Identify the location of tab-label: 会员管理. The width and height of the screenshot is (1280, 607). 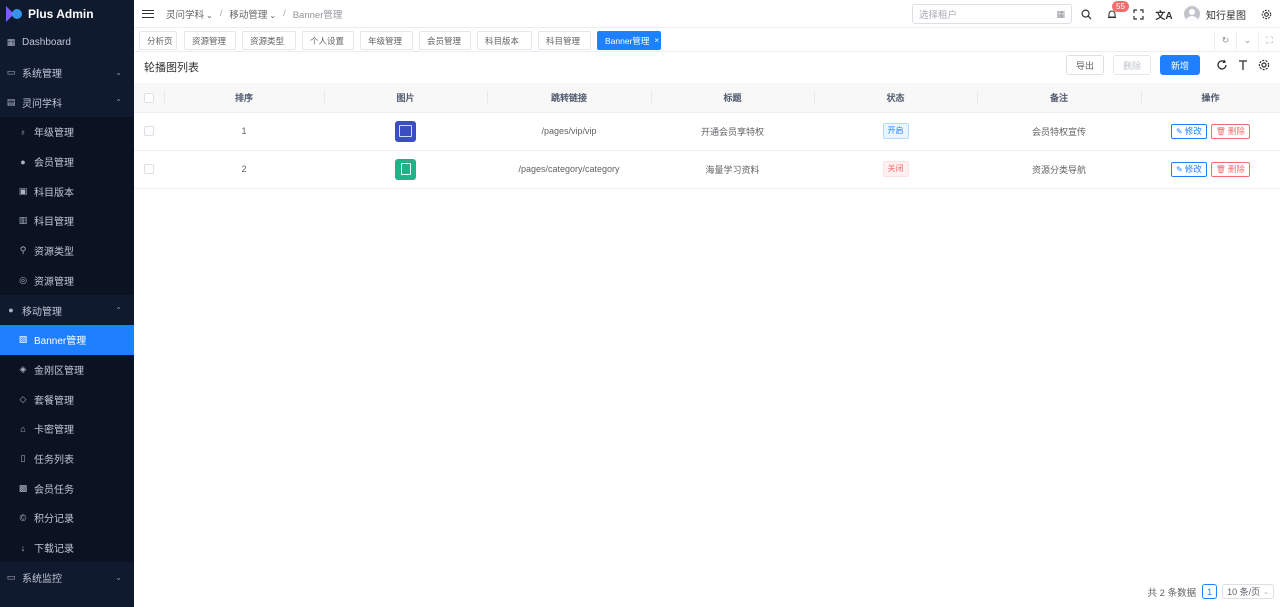
(444, 40).